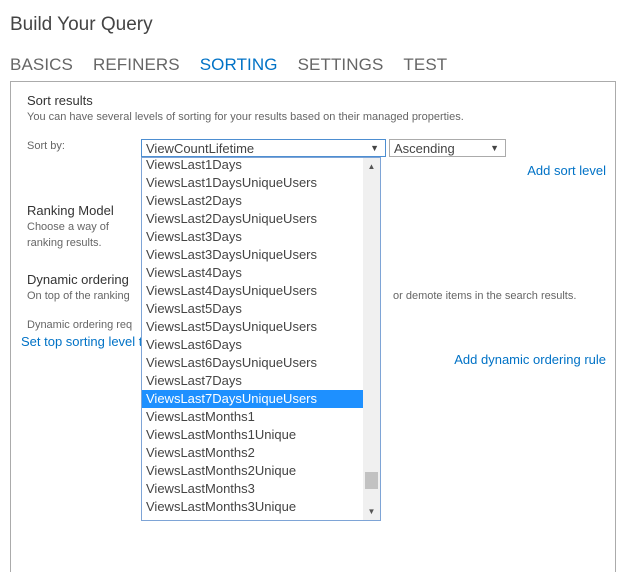 The height and width of the screenshot is (572, 620). What do you see at coordinates (253, 309) in the screenshot?
I see `dropdown-option: ViewsLast5Days` at bounding box center [253, 309].